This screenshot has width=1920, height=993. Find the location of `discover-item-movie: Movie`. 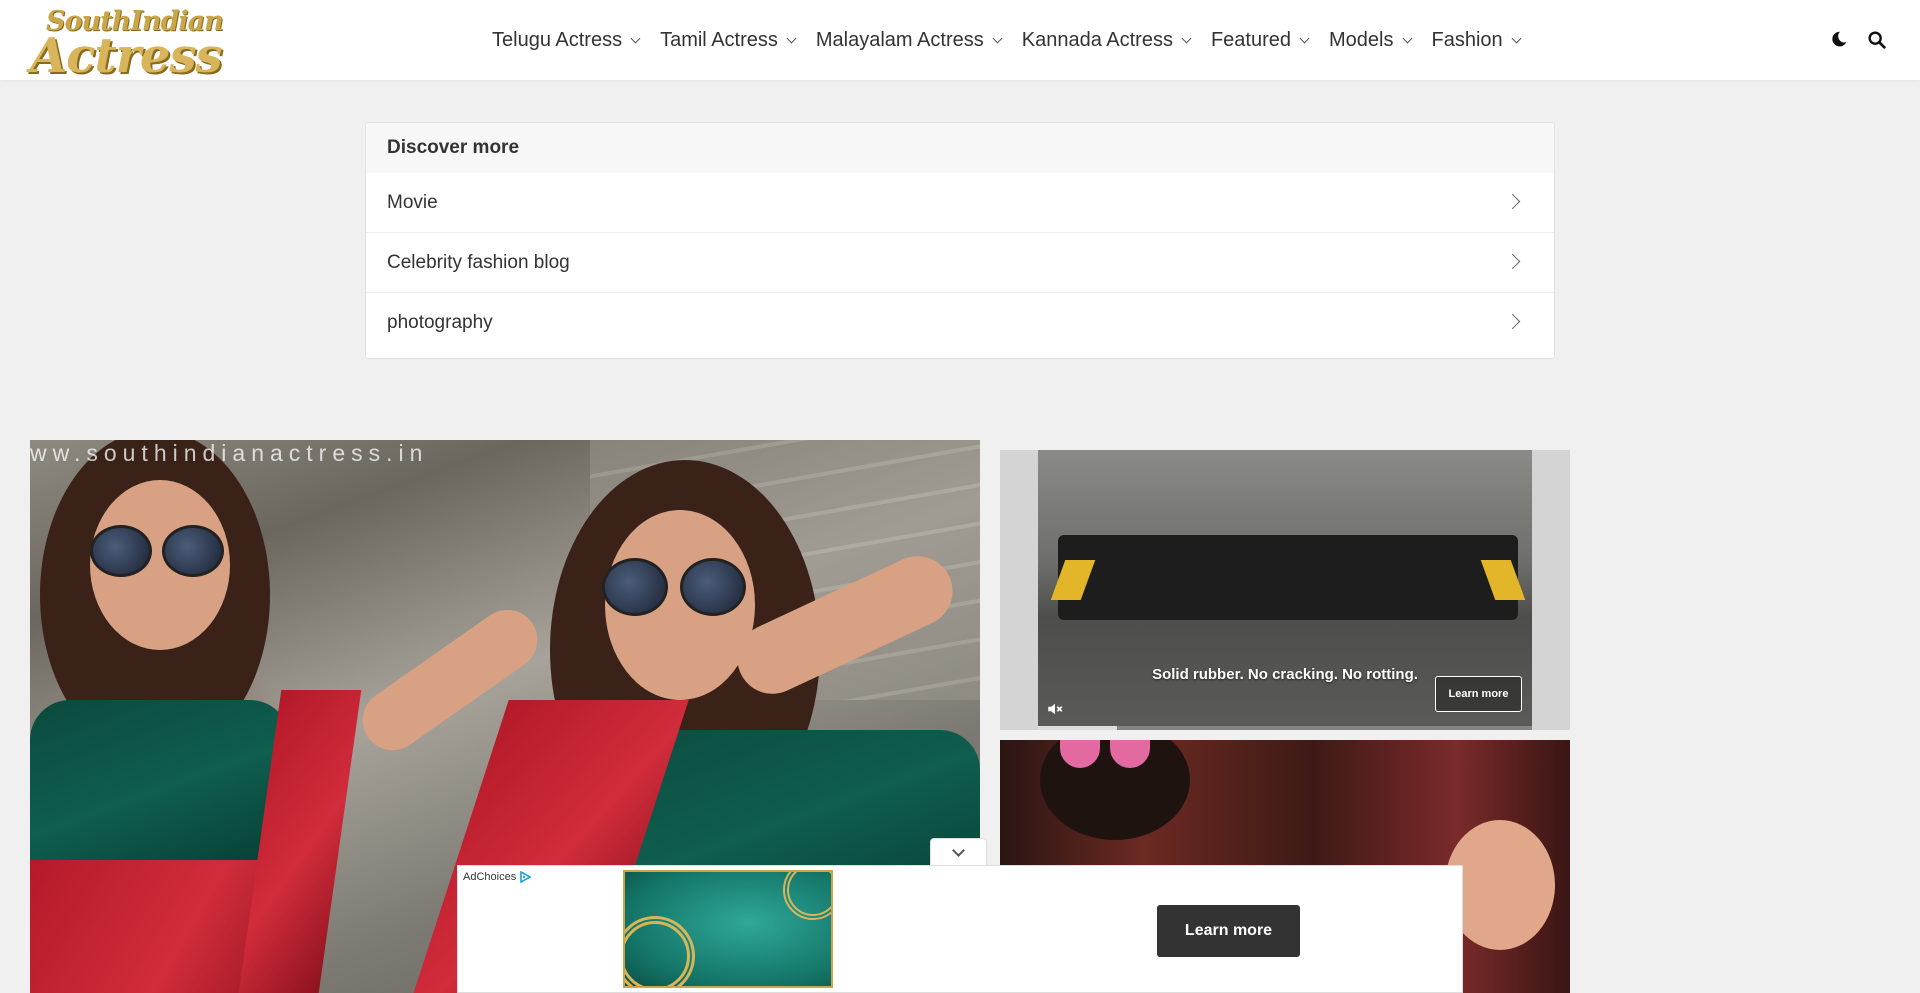

discover-item-movie: Movie is located at coordinates (960, 203).